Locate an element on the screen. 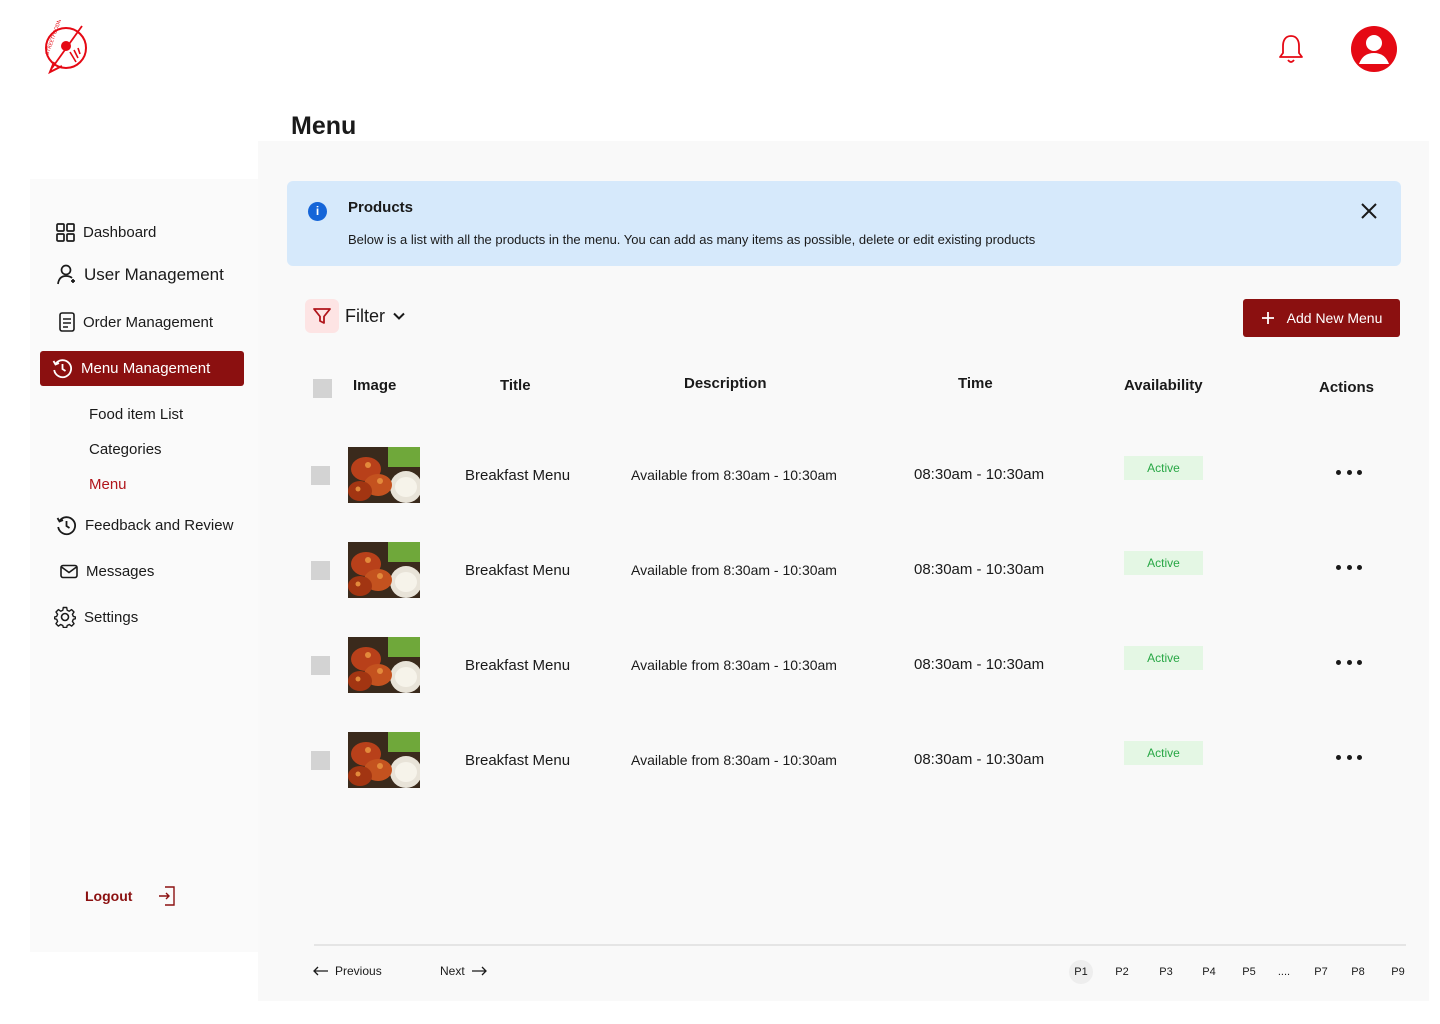  select-all-checkbox is located at coordinates (322, 388).